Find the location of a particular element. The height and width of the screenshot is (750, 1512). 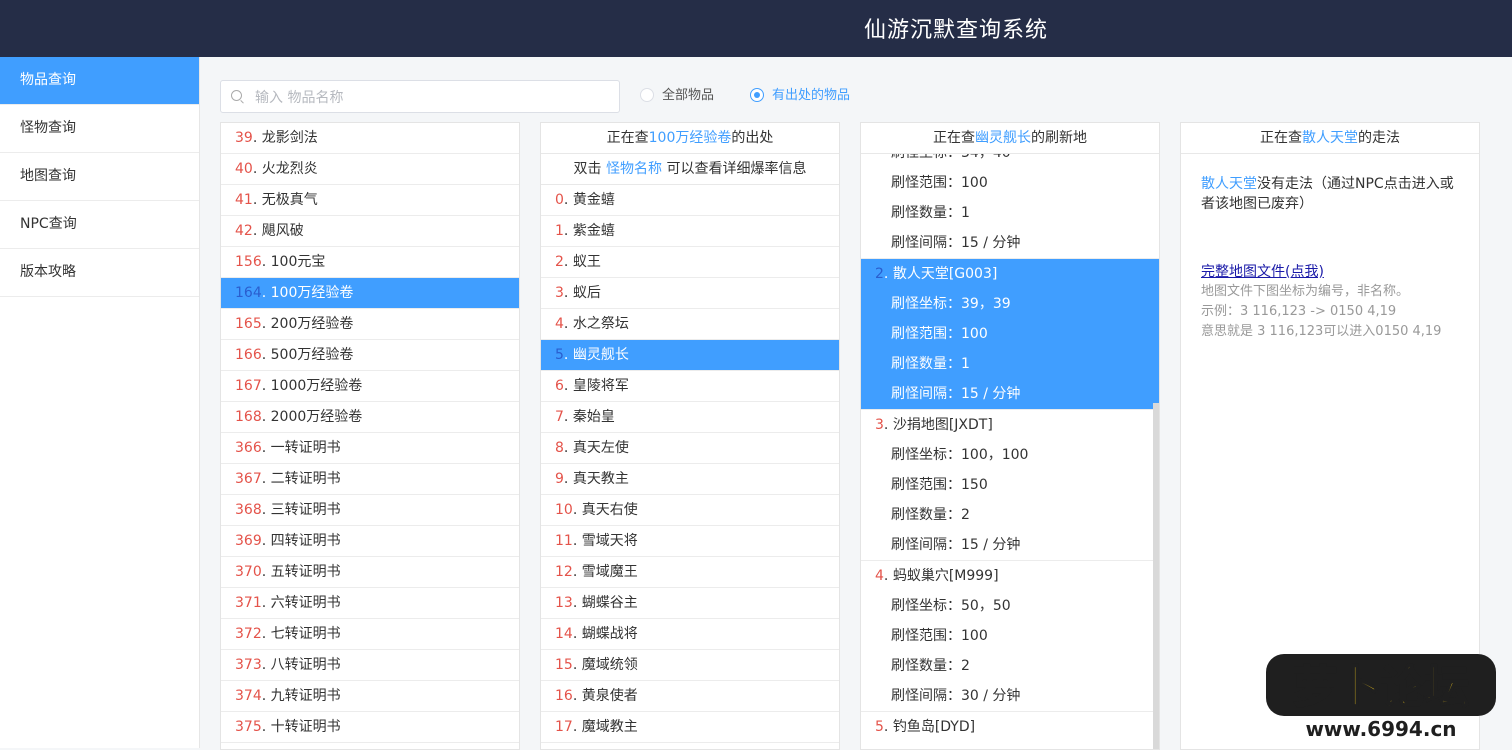

monster-number: 16 is located at coordinates (564, 696).